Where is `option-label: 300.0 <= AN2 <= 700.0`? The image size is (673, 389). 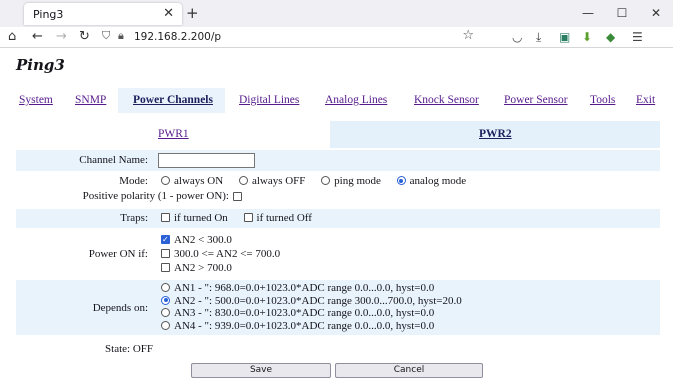
option-label: 300.0 <= AN2 <= 700.0 is located at coordinates (227, 254).